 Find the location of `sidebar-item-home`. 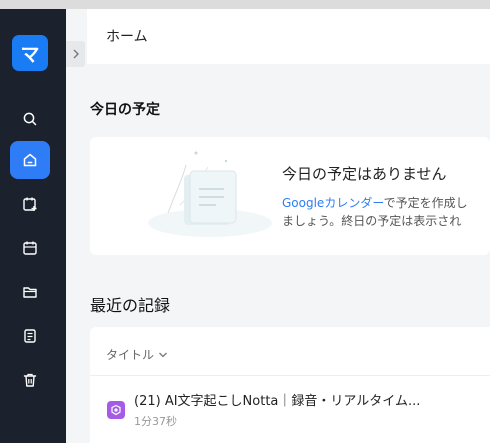

sidebar-item-home is located at coordinates (30, 160).